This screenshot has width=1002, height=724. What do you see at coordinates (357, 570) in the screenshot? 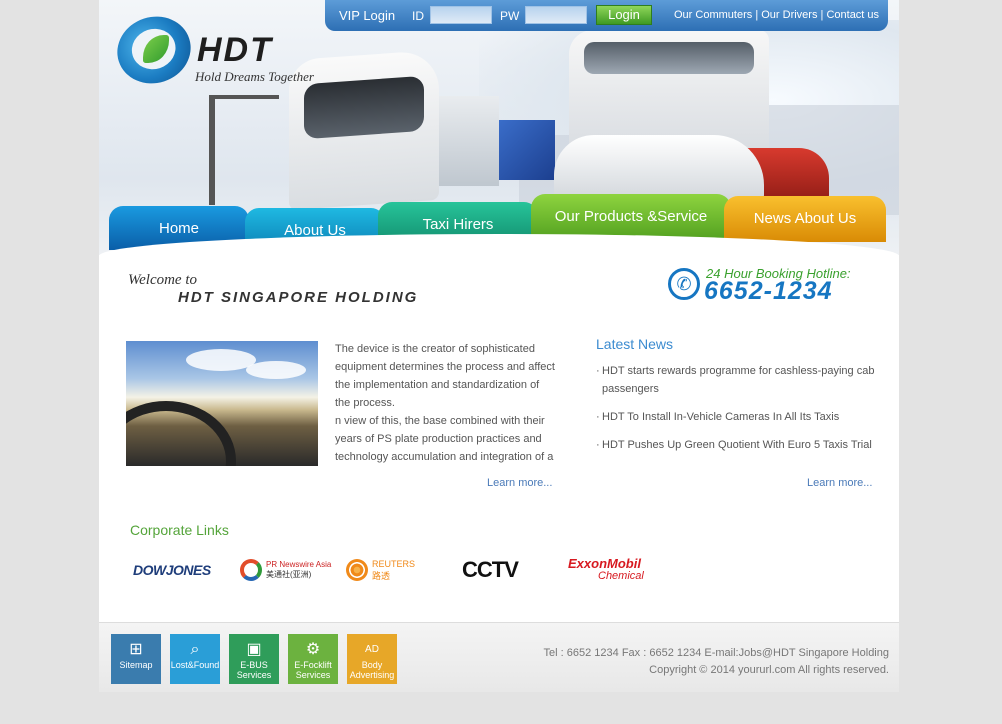
I see `reuters-icon` at bounding box center [357, 570].